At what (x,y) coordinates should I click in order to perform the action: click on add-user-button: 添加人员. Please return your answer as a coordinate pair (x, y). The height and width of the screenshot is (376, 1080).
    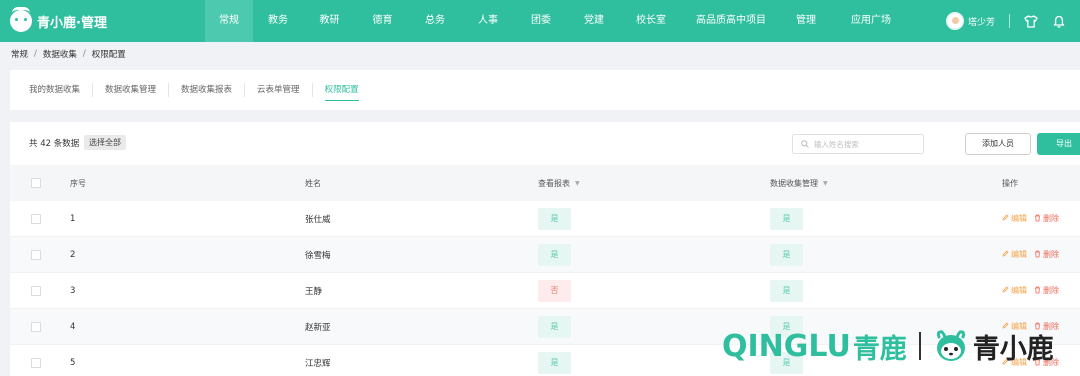
    Looking at the image, I should click on (998, 144).